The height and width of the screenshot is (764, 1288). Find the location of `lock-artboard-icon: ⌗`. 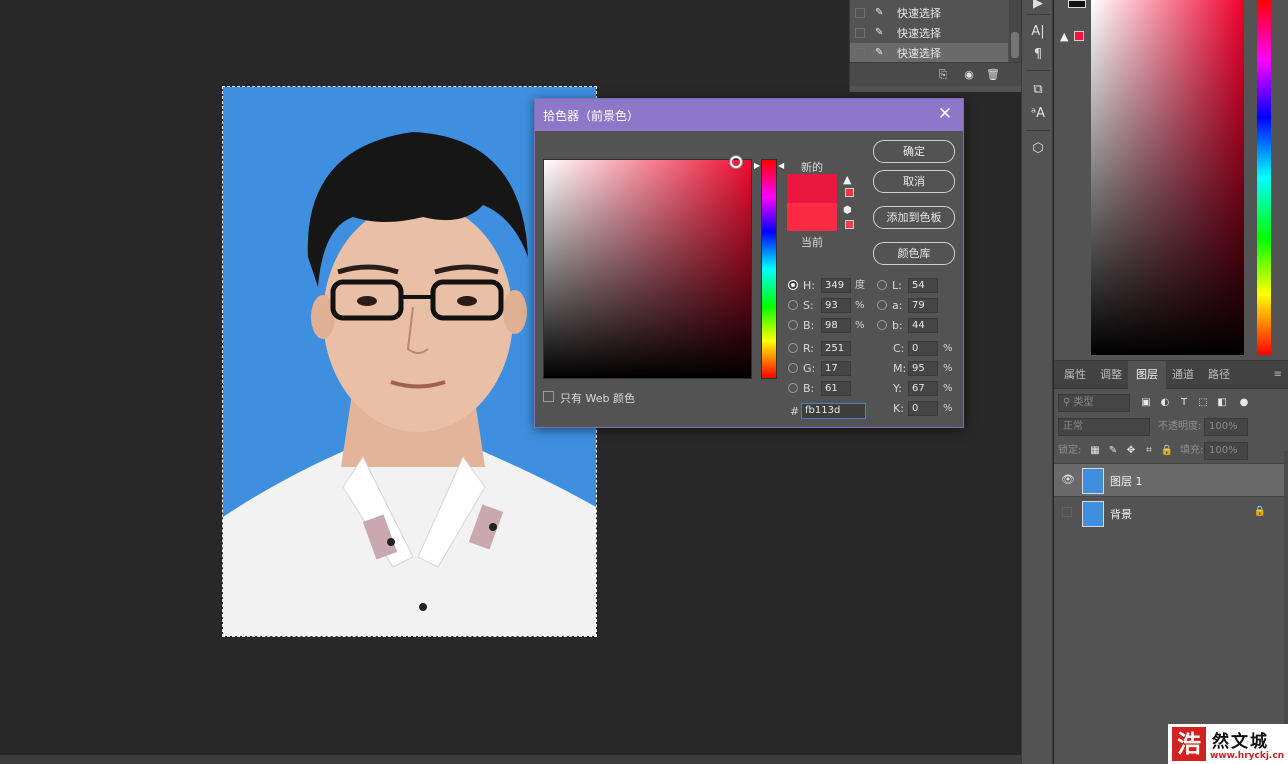

lock-artboard-icon: ⌗ is located at coordinates (1149, 451).